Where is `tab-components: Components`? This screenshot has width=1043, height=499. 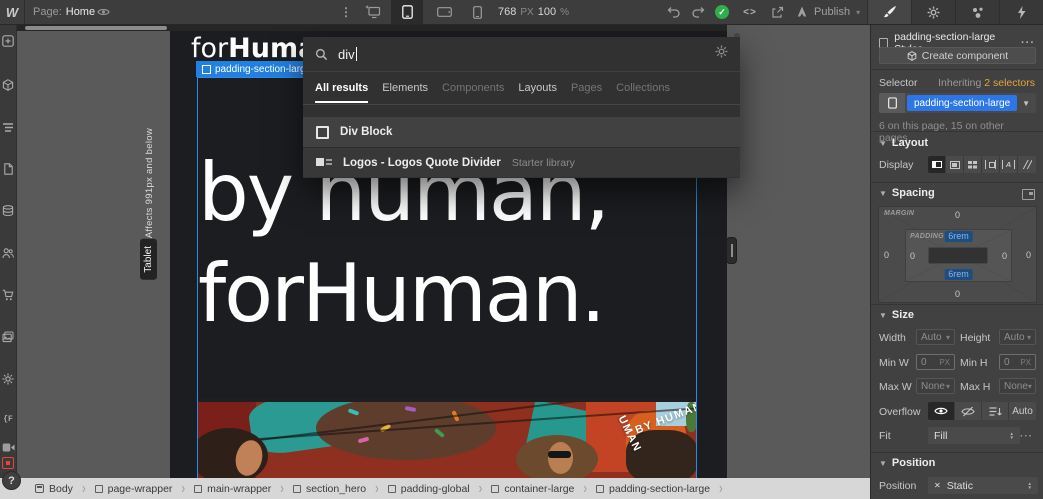 tab-components: Components is located at coordinates (473, 88).